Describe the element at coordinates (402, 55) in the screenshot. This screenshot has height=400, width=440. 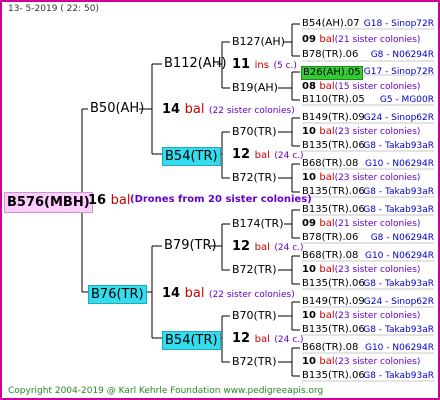
I see `leaf-ref-2: G8 - N06294R` at that location.